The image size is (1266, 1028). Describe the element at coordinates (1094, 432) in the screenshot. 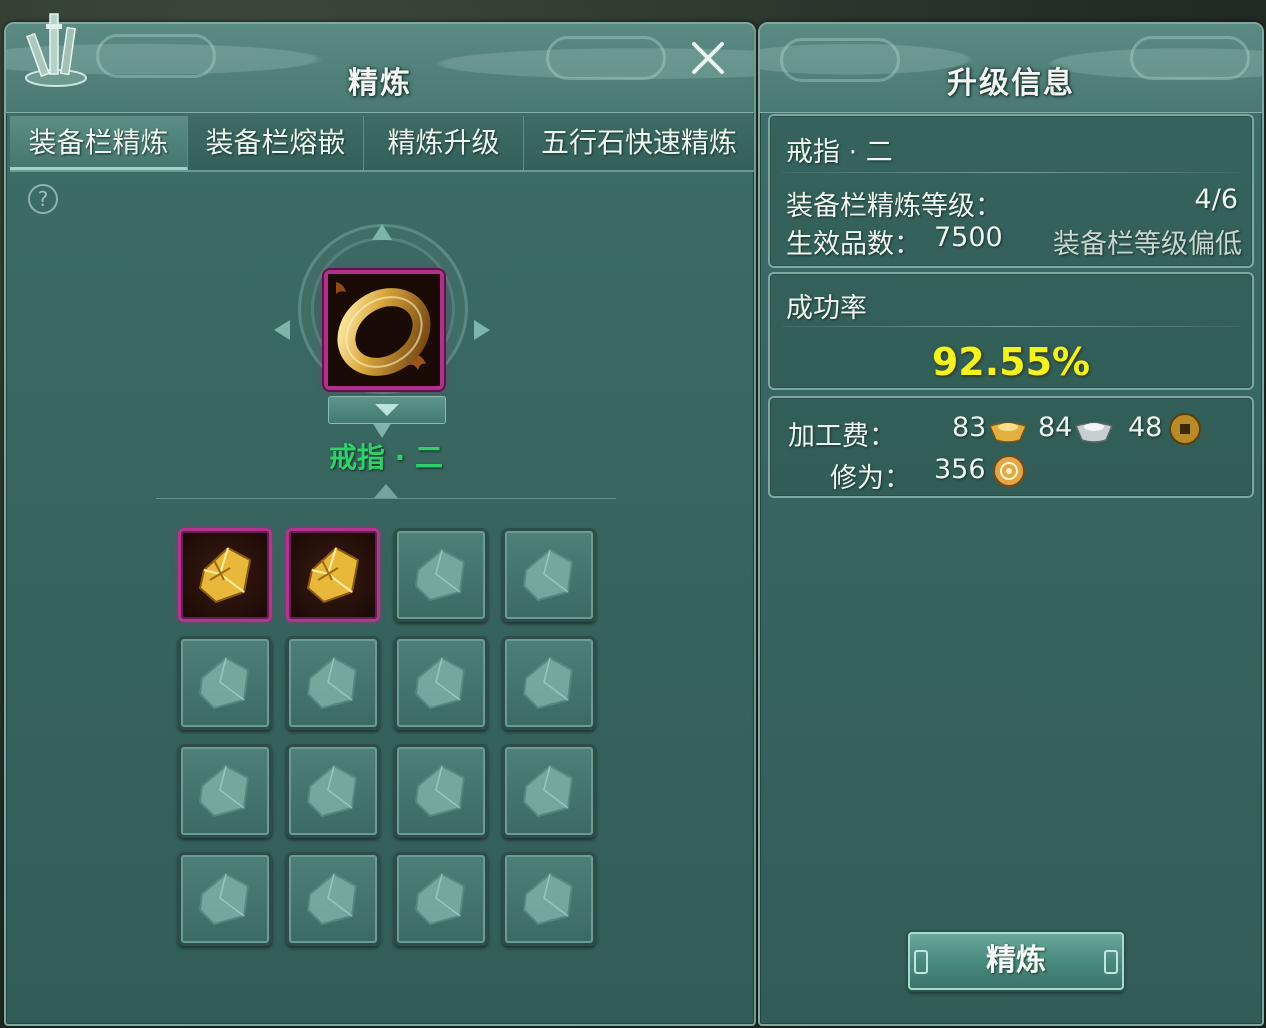

I see `silver-ingot-icon` at that location.